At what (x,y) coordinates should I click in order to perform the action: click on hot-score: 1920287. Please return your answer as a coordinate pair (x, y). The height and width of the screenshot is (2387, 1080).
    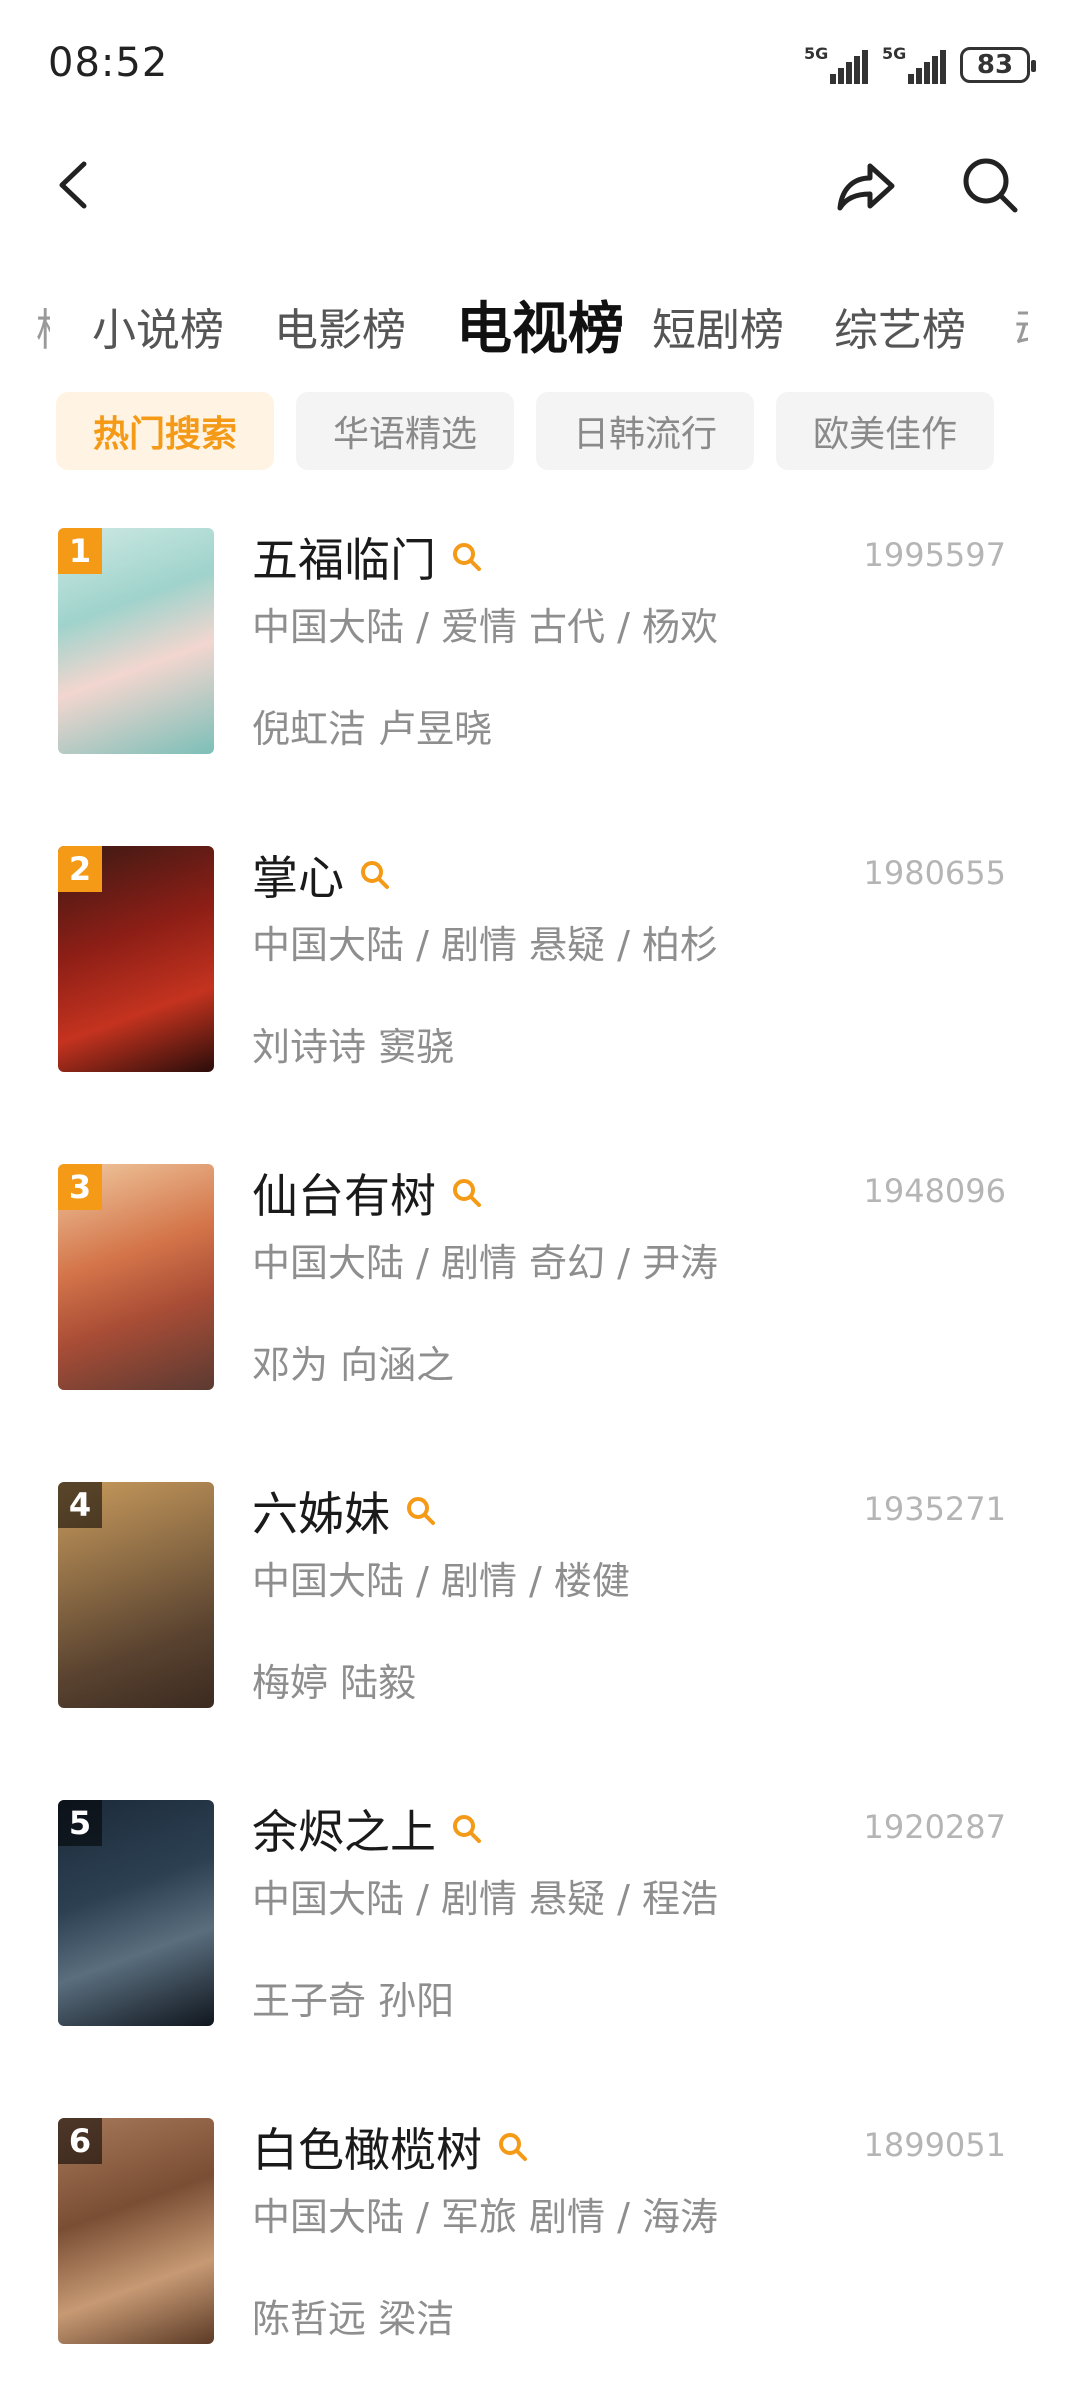
    Looking at the image, I should click on (934, 1827).